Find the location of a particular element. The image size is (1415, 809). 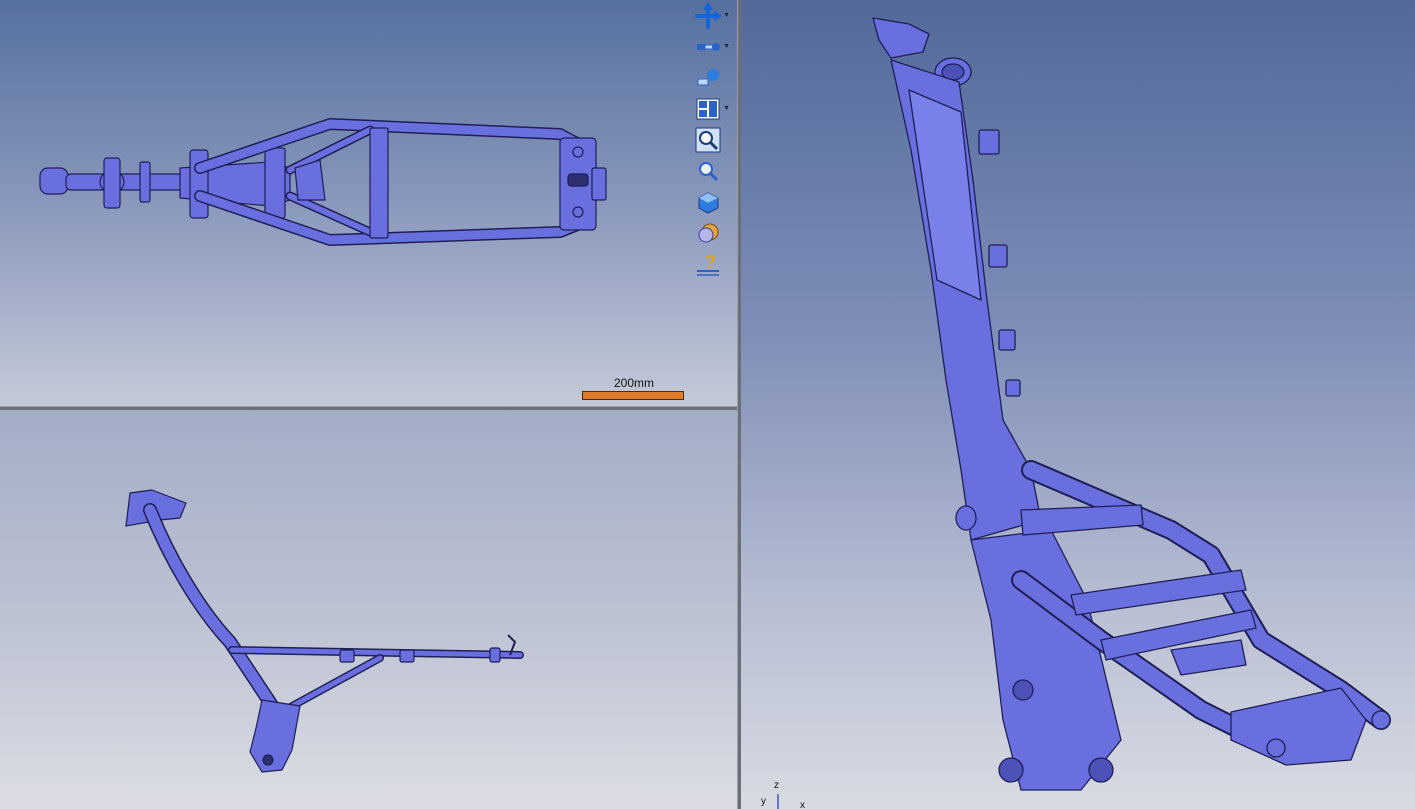

walk-icon is located at coordinates (708, 78).